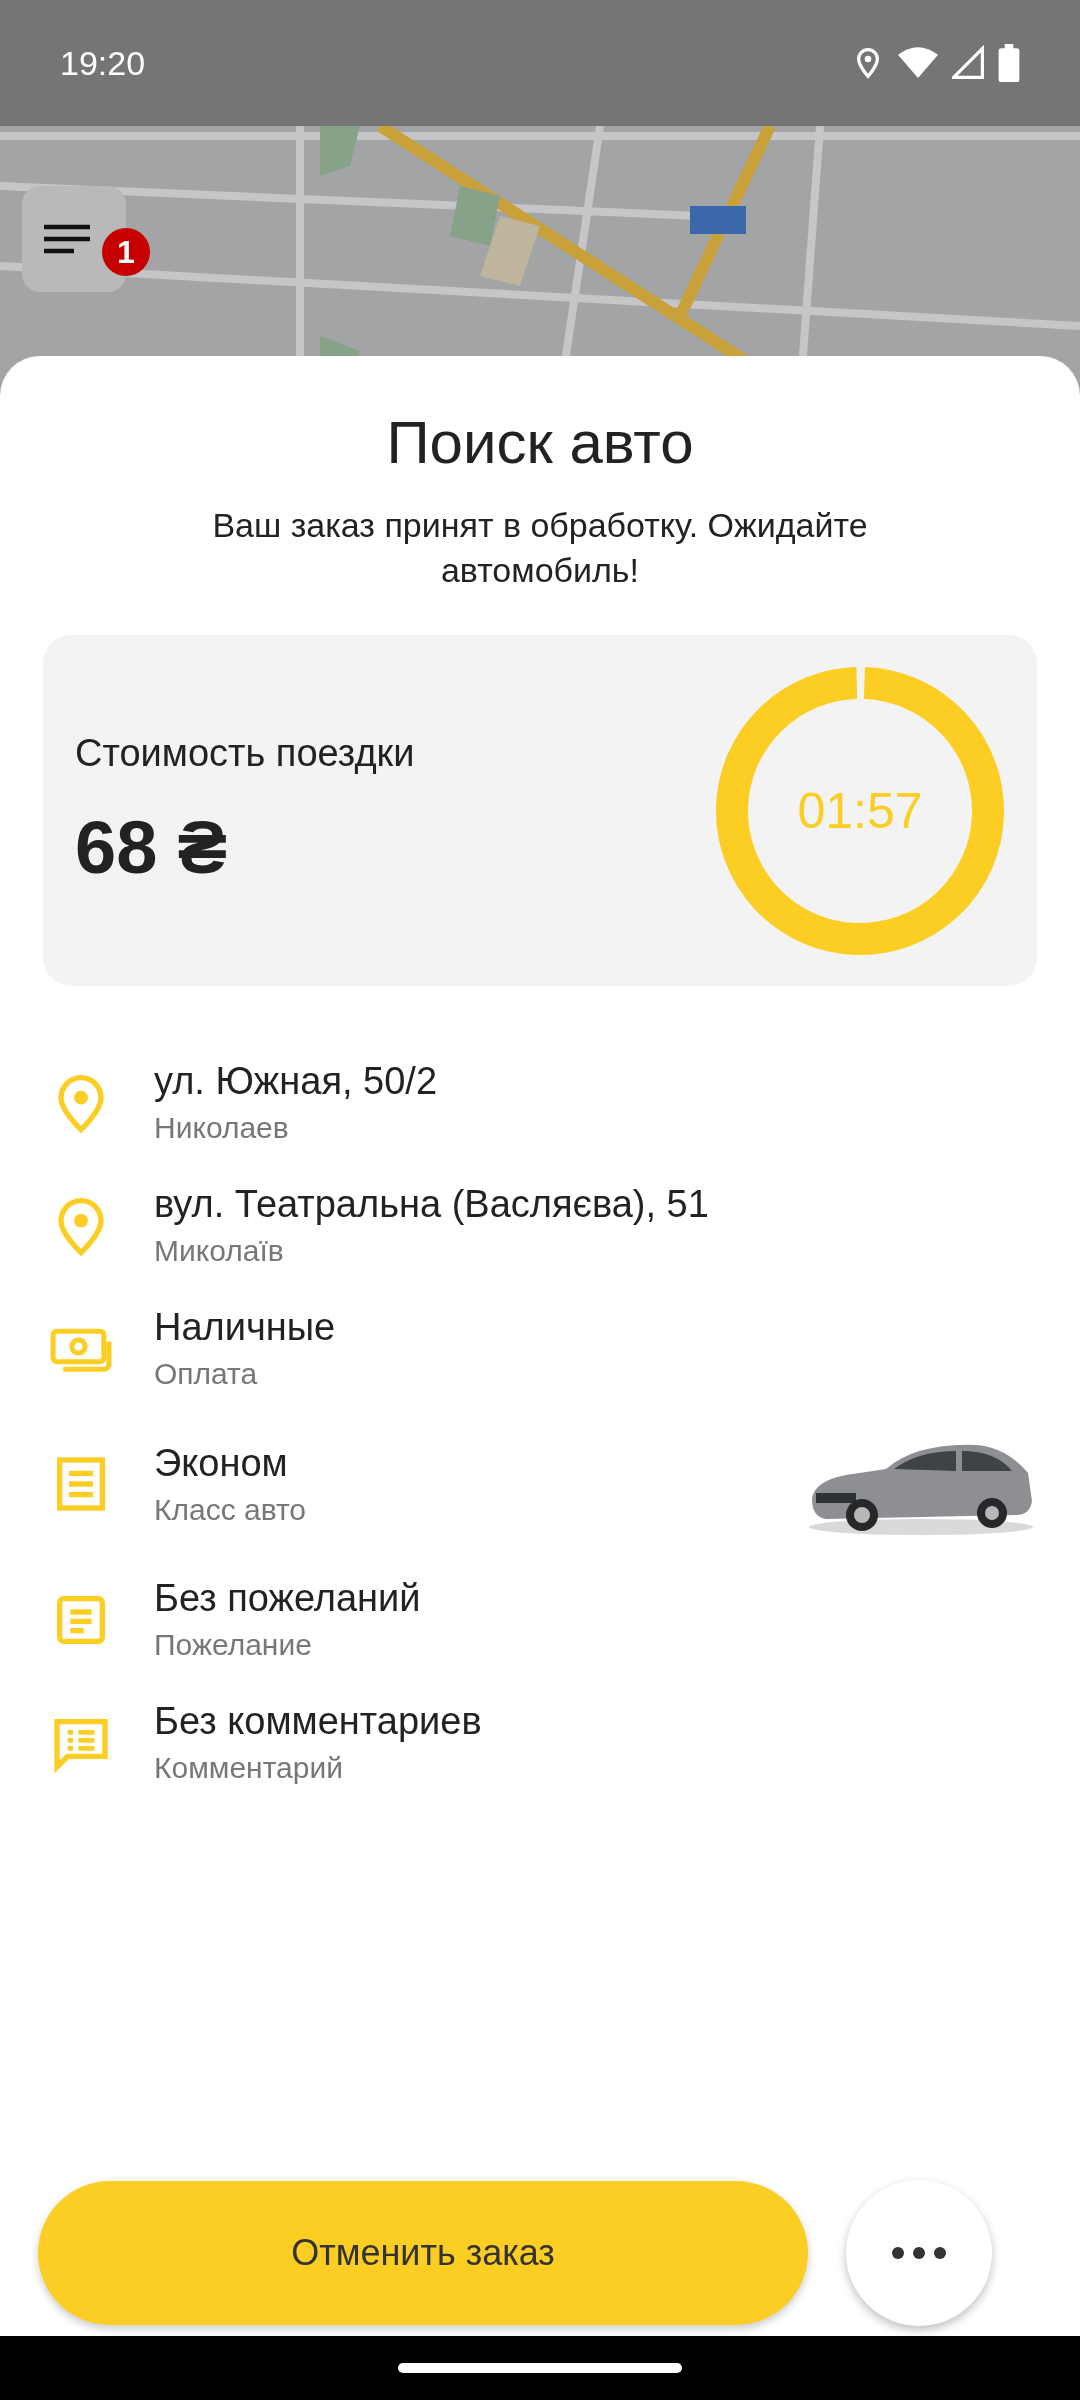  I want to click on status-time: 19:20, so click(103, 63).